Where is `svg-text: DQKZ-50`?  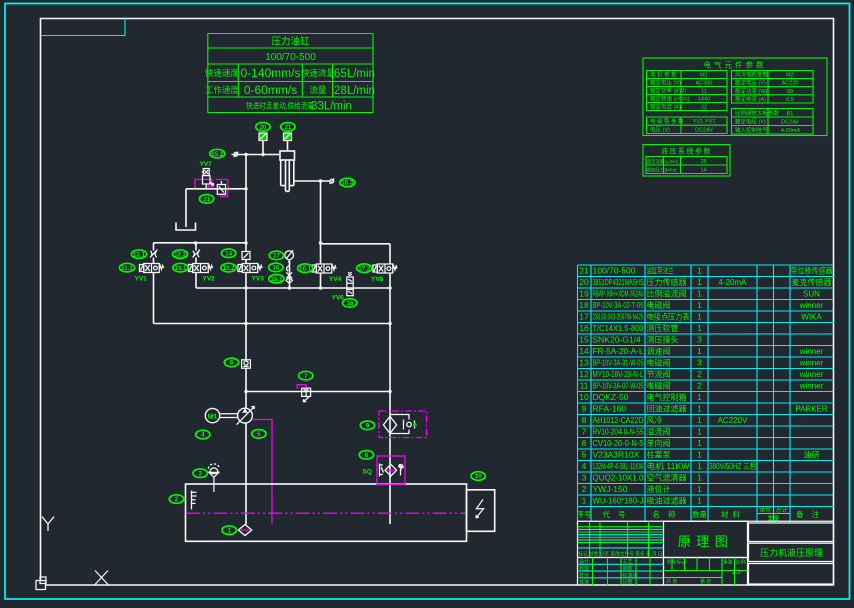 svg-text: DQKZ-50 is located at coordinates (611, 397).